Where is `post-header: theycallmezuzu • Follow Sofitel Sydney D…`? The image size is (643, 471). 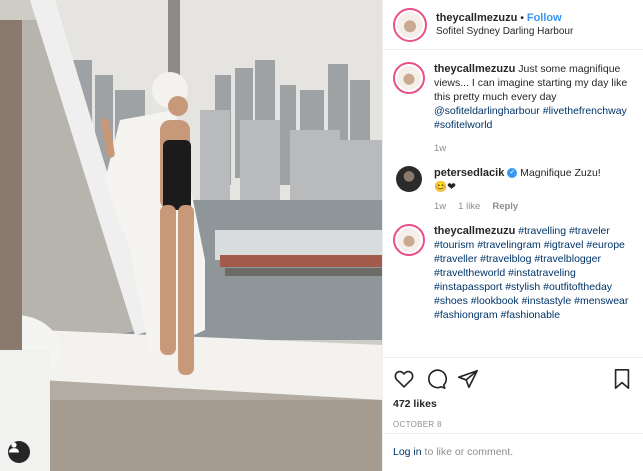 post-header: theycallmezuzu • Follow Sofitel Sydney D… is located at coordinates (513, 25).